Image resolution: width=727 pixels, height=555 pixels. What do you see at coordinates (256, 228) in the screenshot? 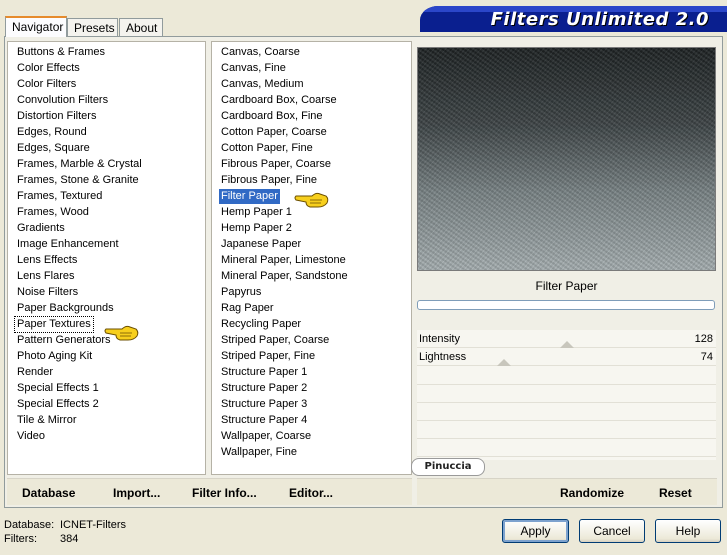
I see `filter-list-item: Hemp Paper 2` at bounding box center [256, 228].